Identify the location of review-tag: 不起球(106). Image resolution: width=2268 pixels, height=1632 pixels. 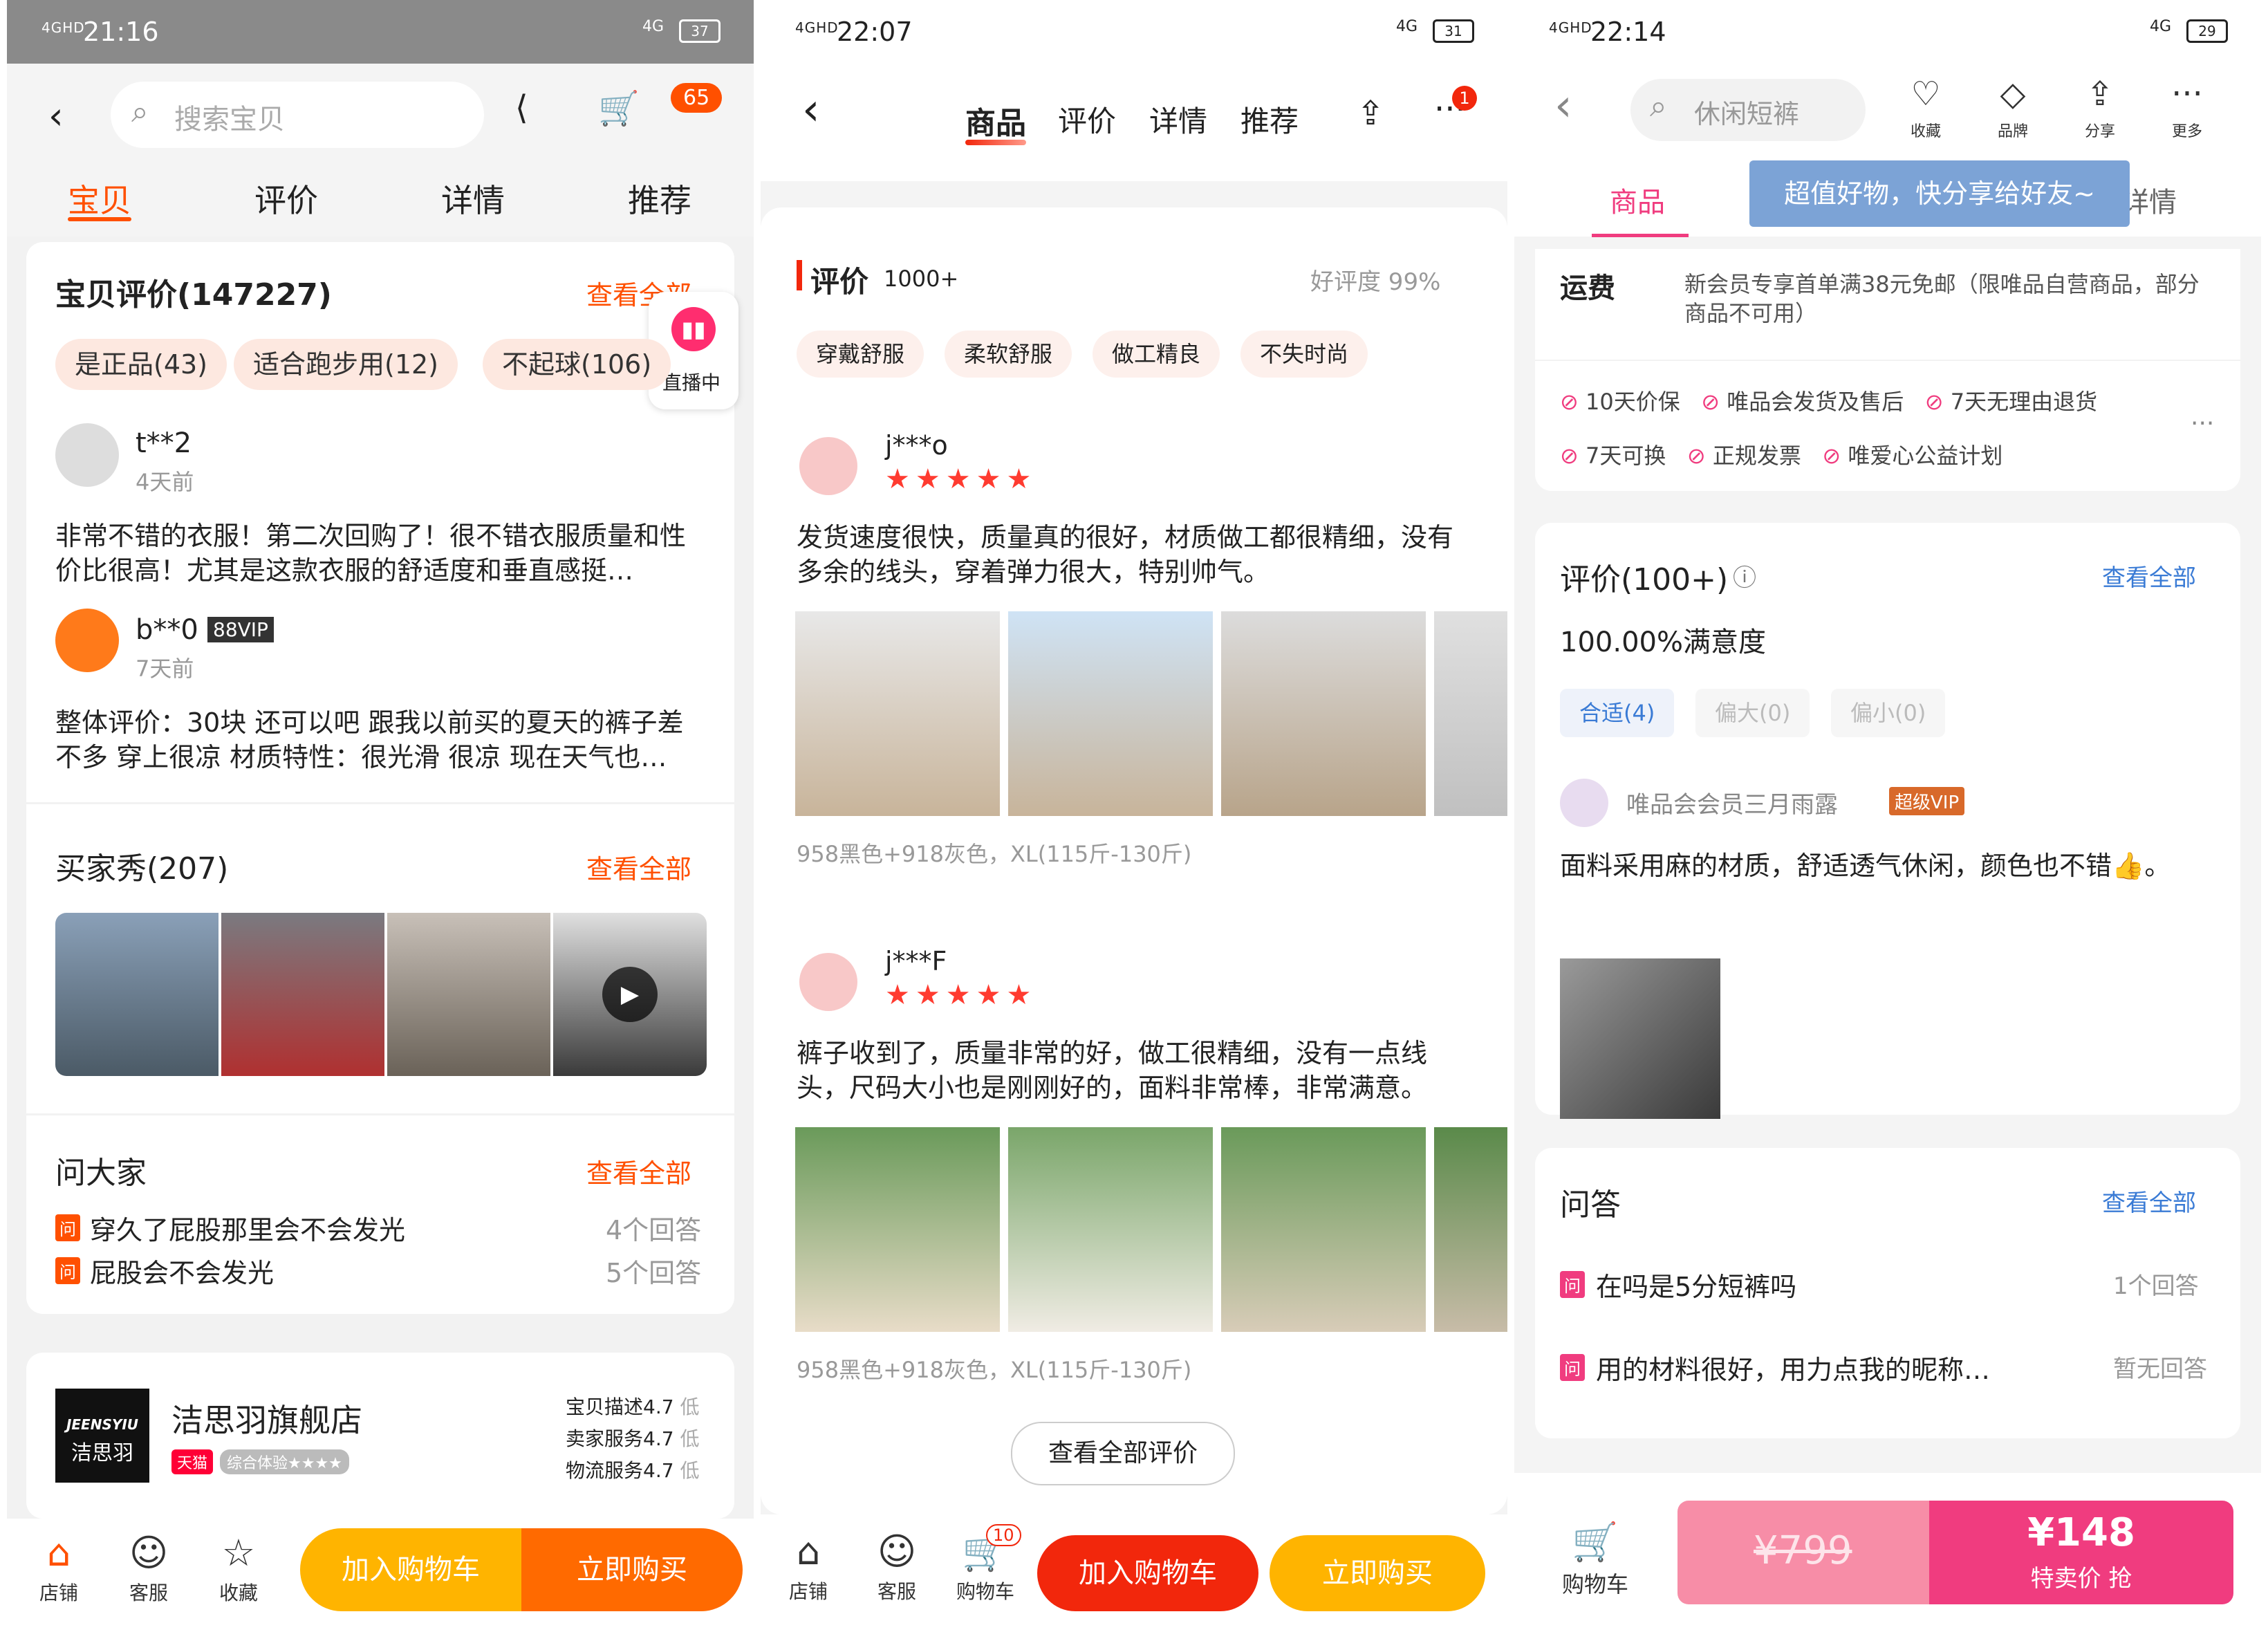
(577, 364).